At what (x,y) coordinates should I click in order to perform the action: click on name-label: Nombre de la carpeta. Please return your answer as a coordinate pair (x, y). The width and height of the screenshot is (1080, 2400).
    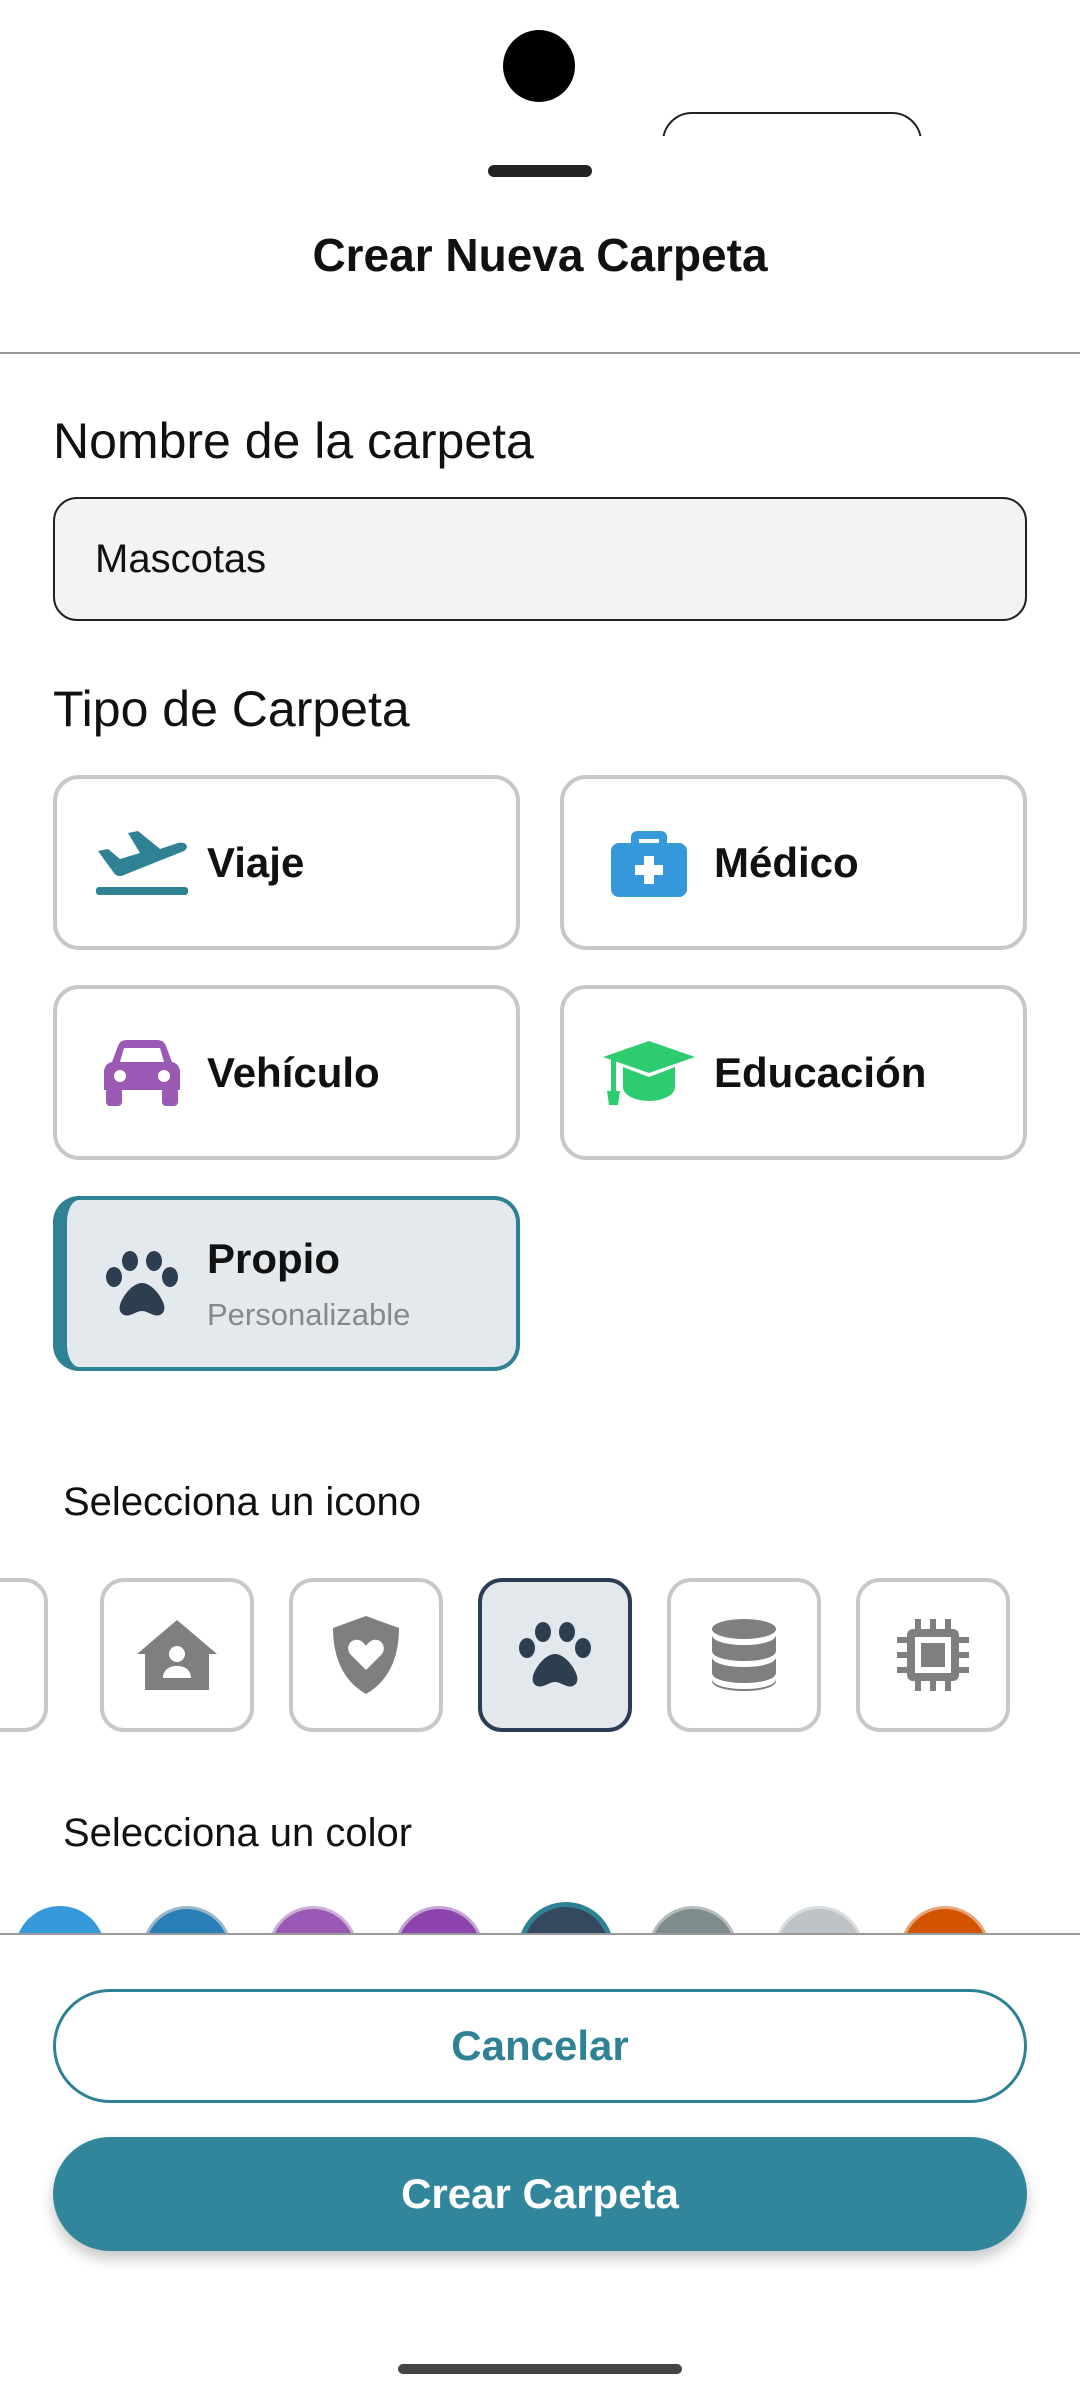
    Looking at the image, I should click on (293, 441).